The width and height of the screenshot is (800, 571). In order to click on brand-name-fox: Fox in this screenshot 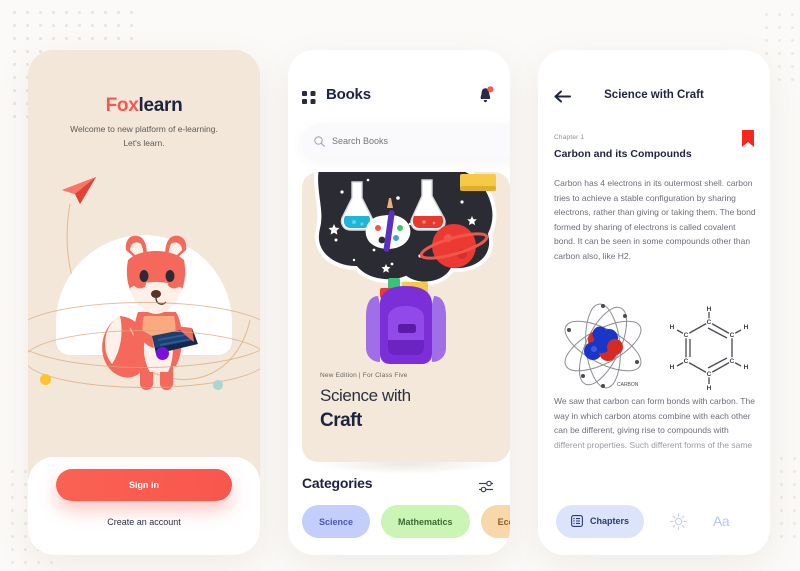, I will do `click(122, 105)`.